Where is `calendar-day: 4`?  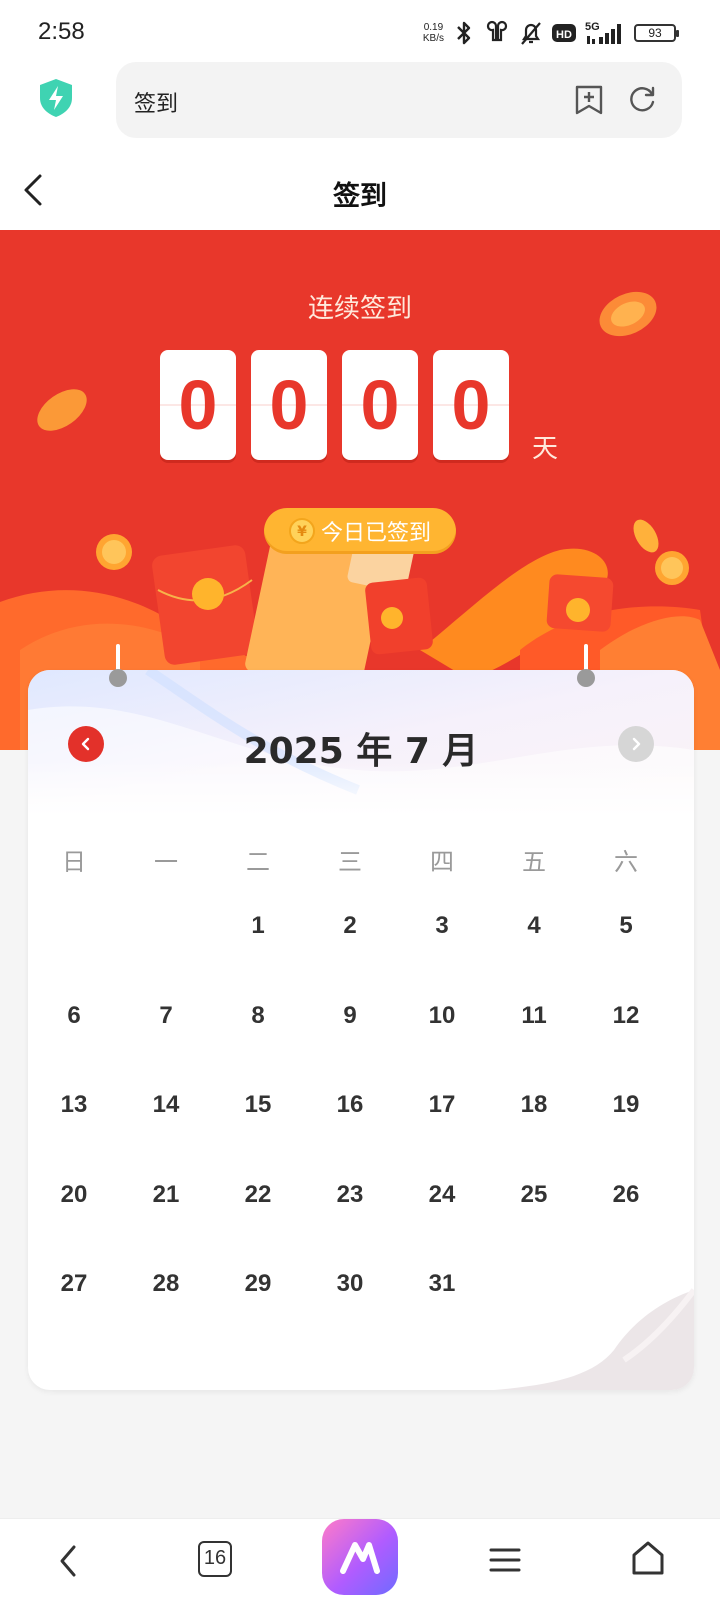 calendar-day: 4 is located at coordinates (534, 926).